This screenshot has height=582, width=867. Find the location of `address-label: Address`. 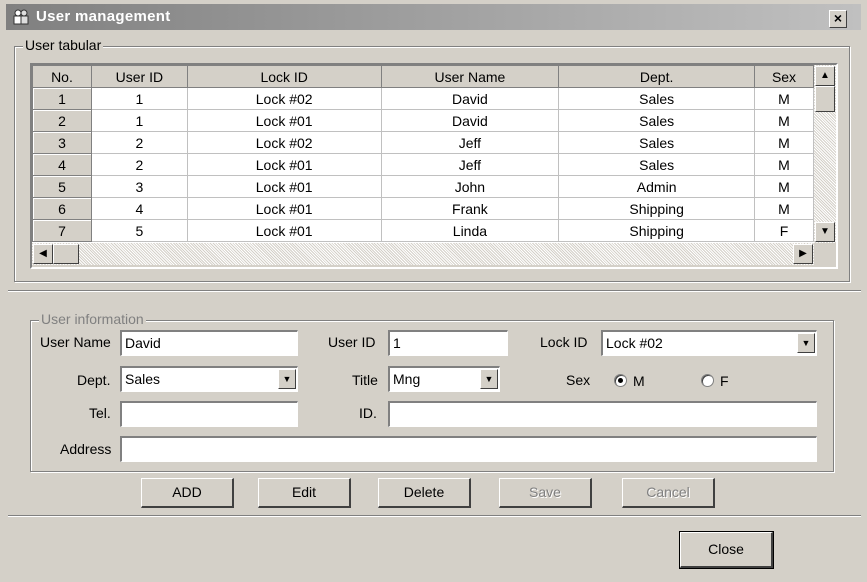

address-label: Address is located at coordinates (86, 449).